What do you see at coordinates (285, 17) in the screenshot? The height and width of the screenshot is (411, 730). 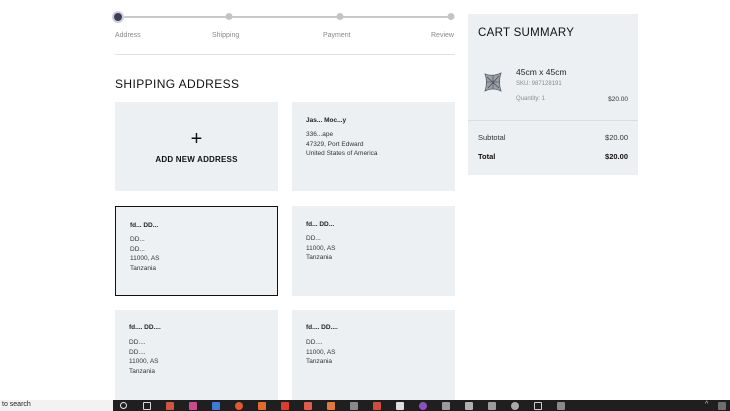 I see `stepper-track` at bounding box center [285, 17].